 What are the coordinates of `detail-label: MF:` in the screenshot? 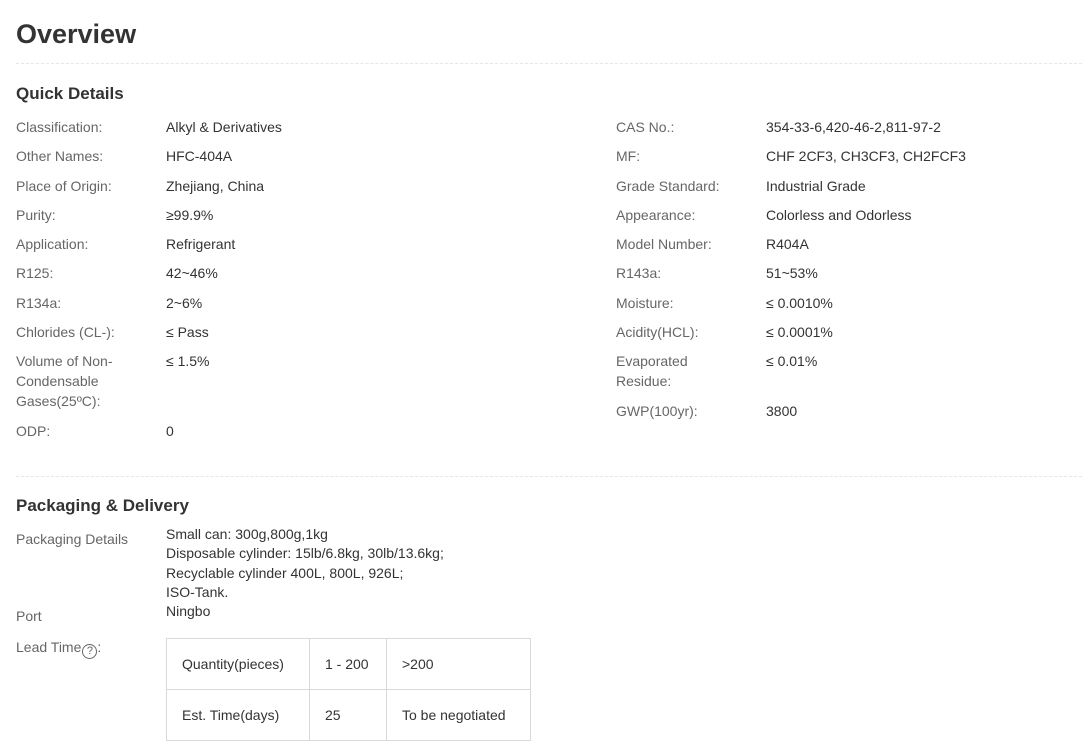 It's located at (628, 156).